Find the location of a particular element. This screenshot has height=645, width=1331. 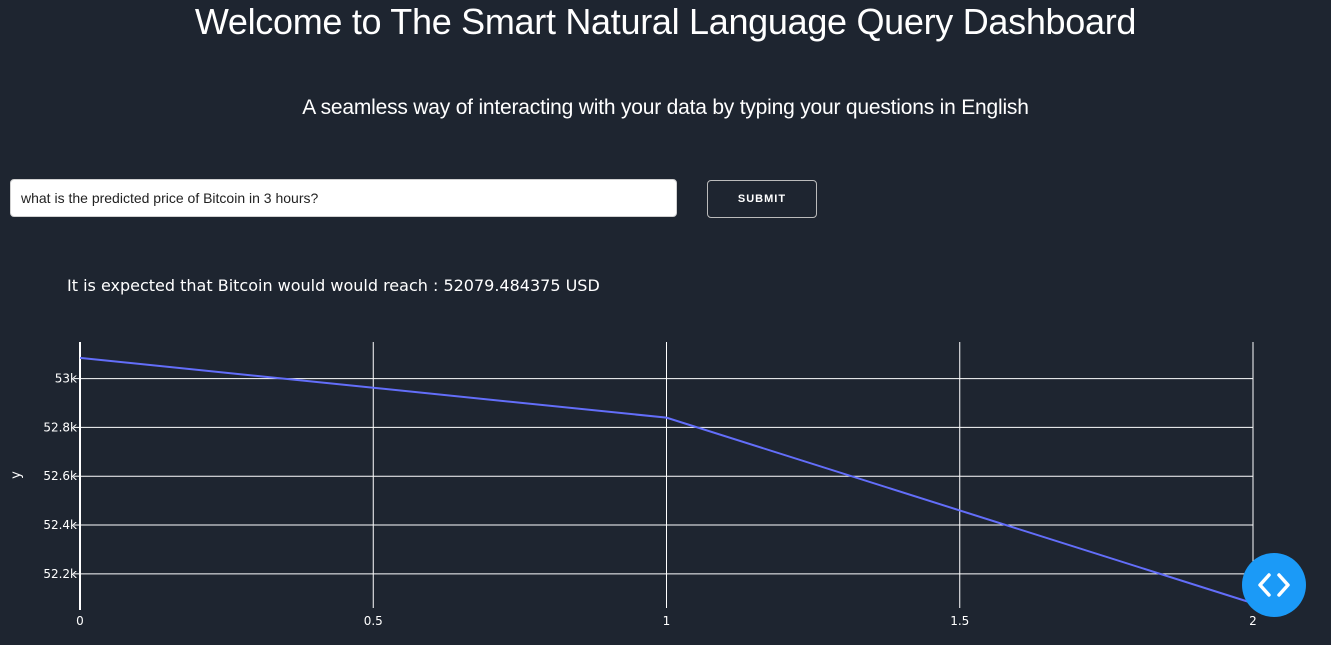

y-tick-label: 52.6k is located at coordinates (60, 476).